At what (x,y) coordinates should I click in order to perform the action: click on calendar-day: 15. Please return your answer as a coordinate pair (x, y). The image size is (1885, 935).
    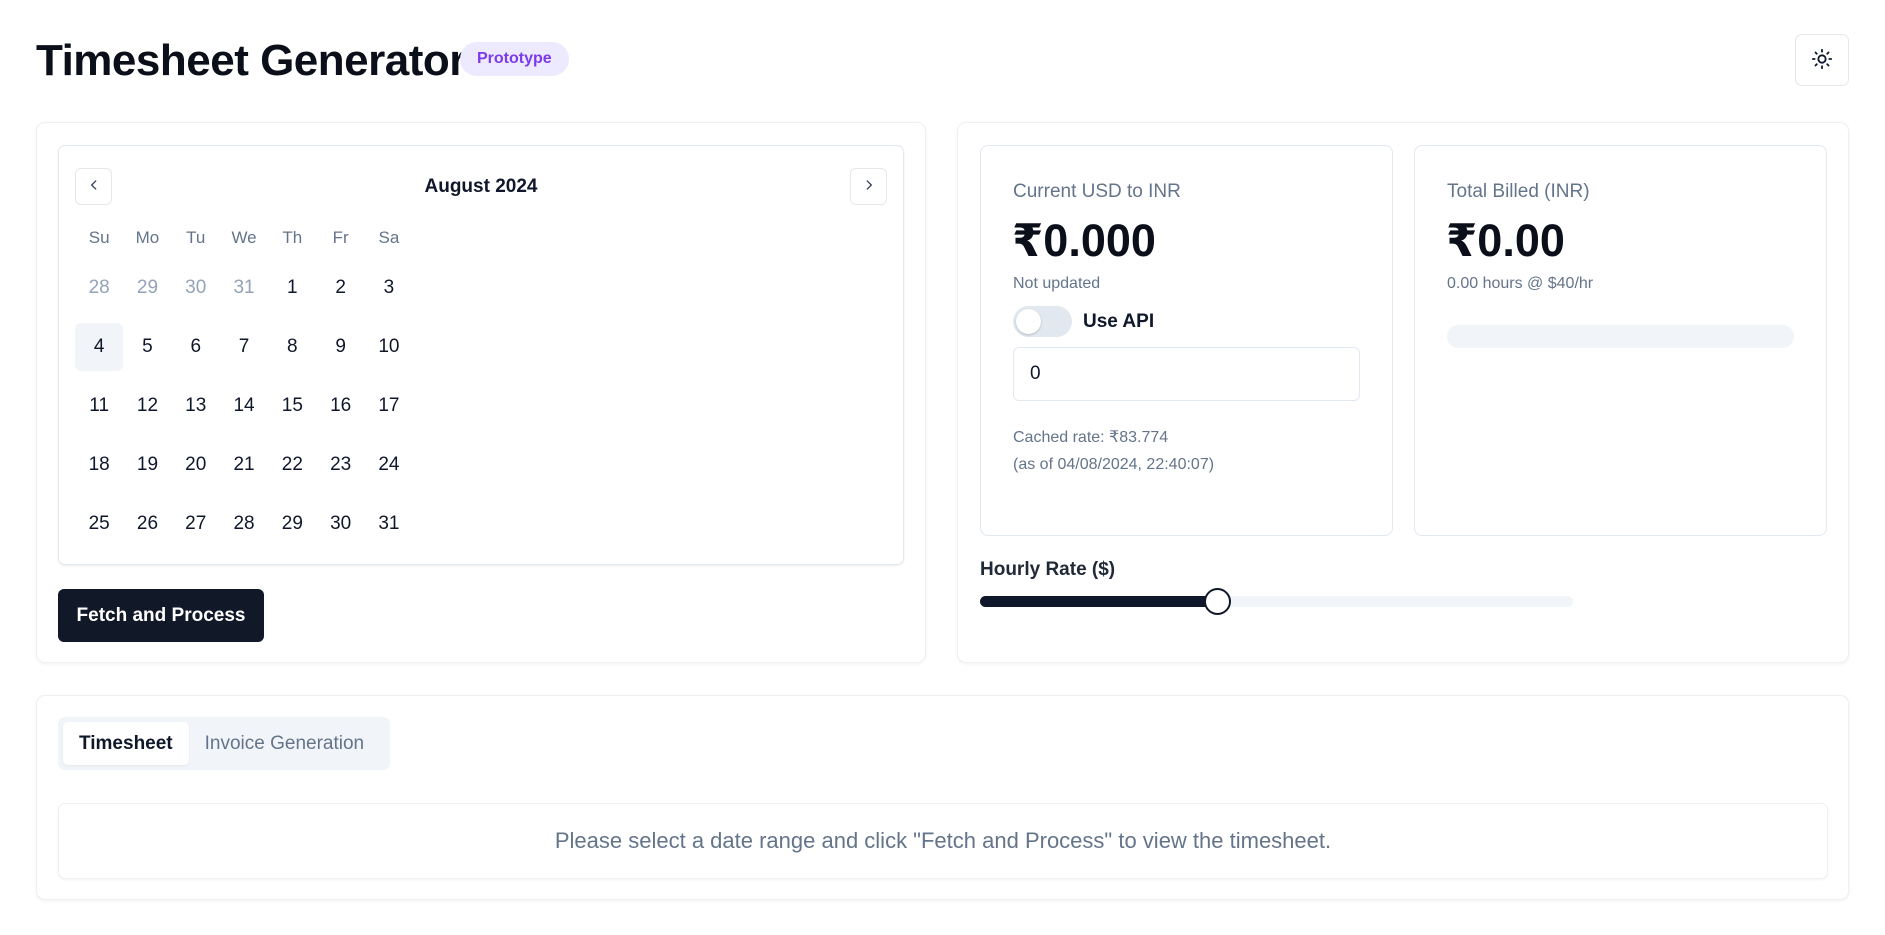
    Looking at the image, I should click on (292, 406).